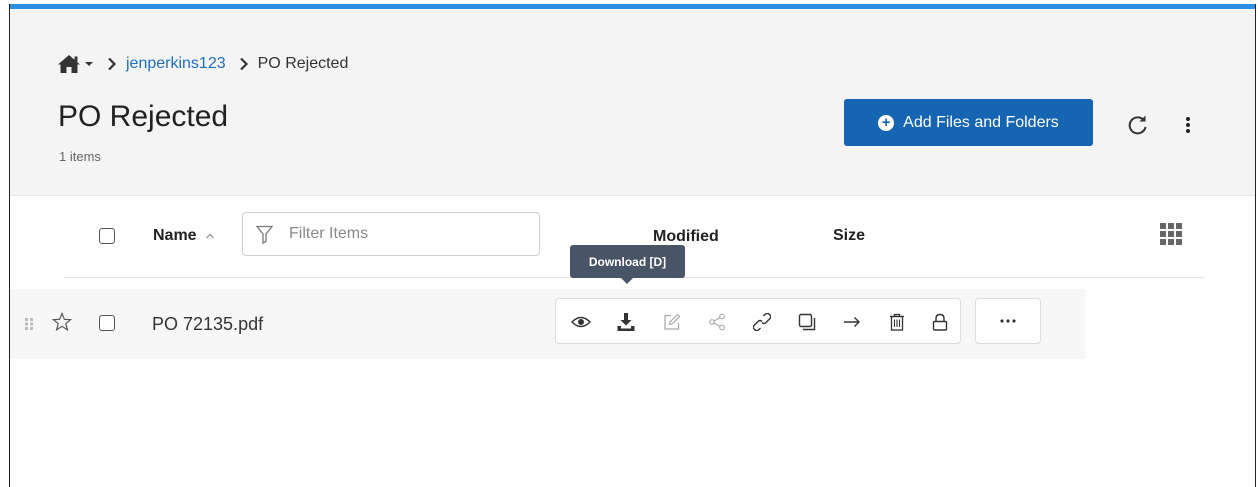 Image resolution: width=1258 pixels, height=487 pixels. I want to click on table-row: PO 72135.pdf, so click(547, 324).